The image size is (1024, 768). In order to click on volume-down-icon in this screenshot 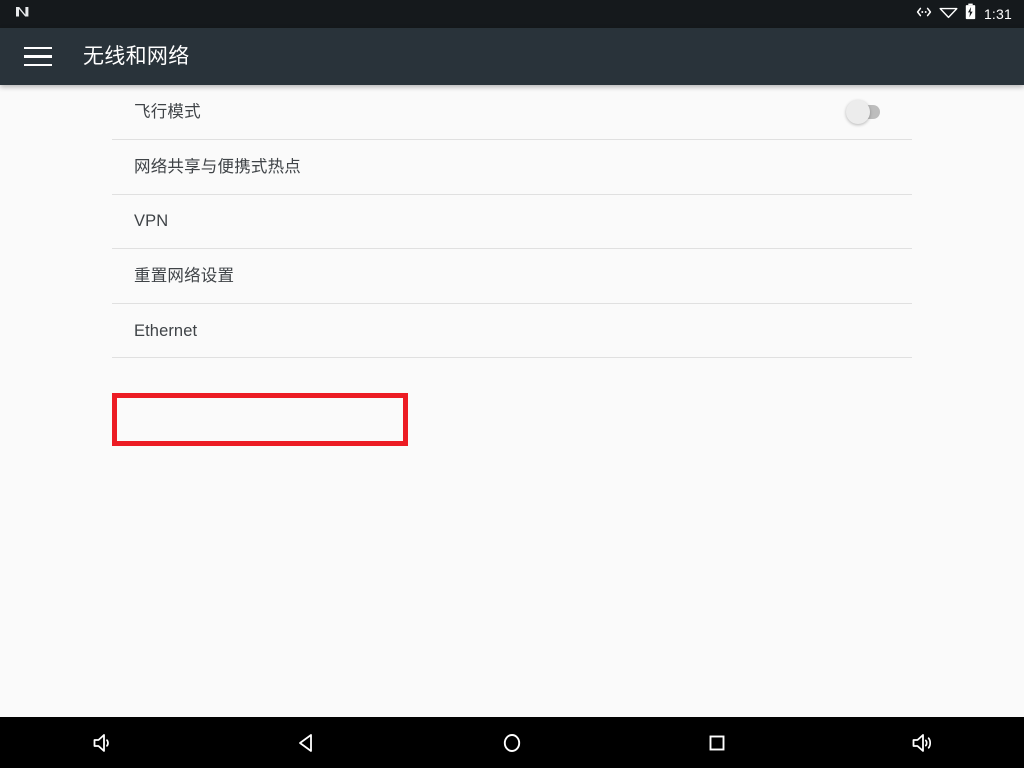, I will do `click(102, 742)`.